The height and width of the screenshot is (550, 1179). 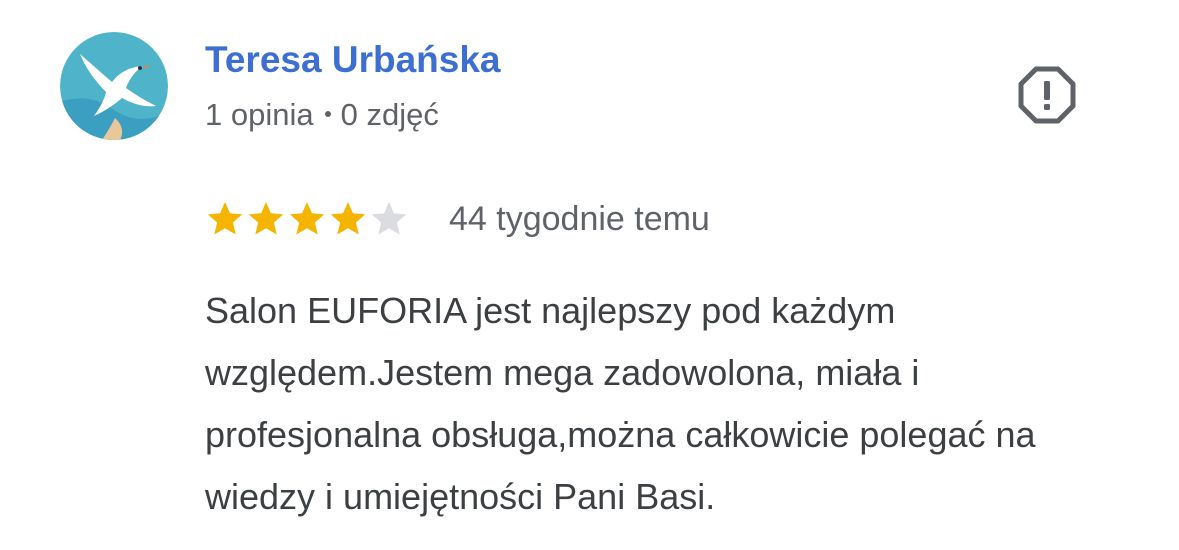 What do you see at coordinates (579, 219) in the screenshot?
I see `review-date: 44 tygodnie temu` at bounding box center [579, 219].